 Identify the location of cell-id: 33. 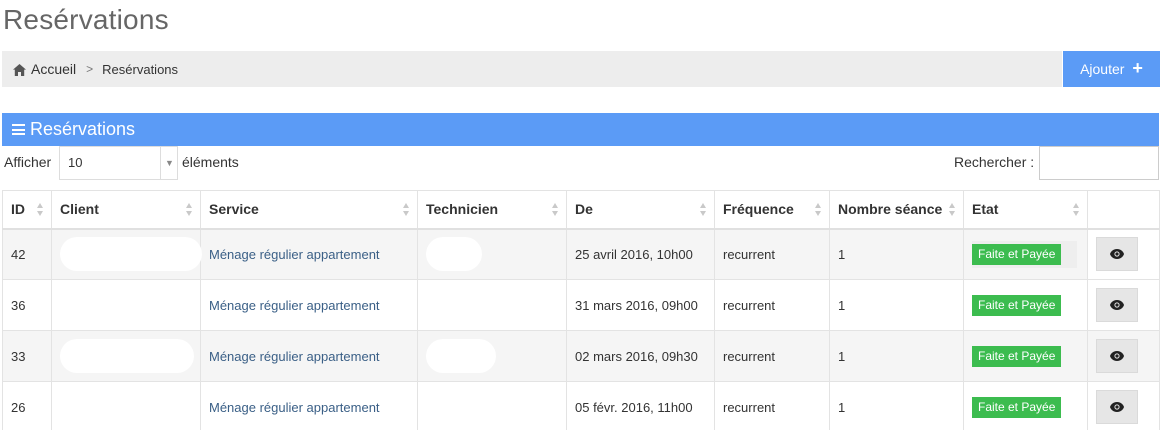
(27, 356).